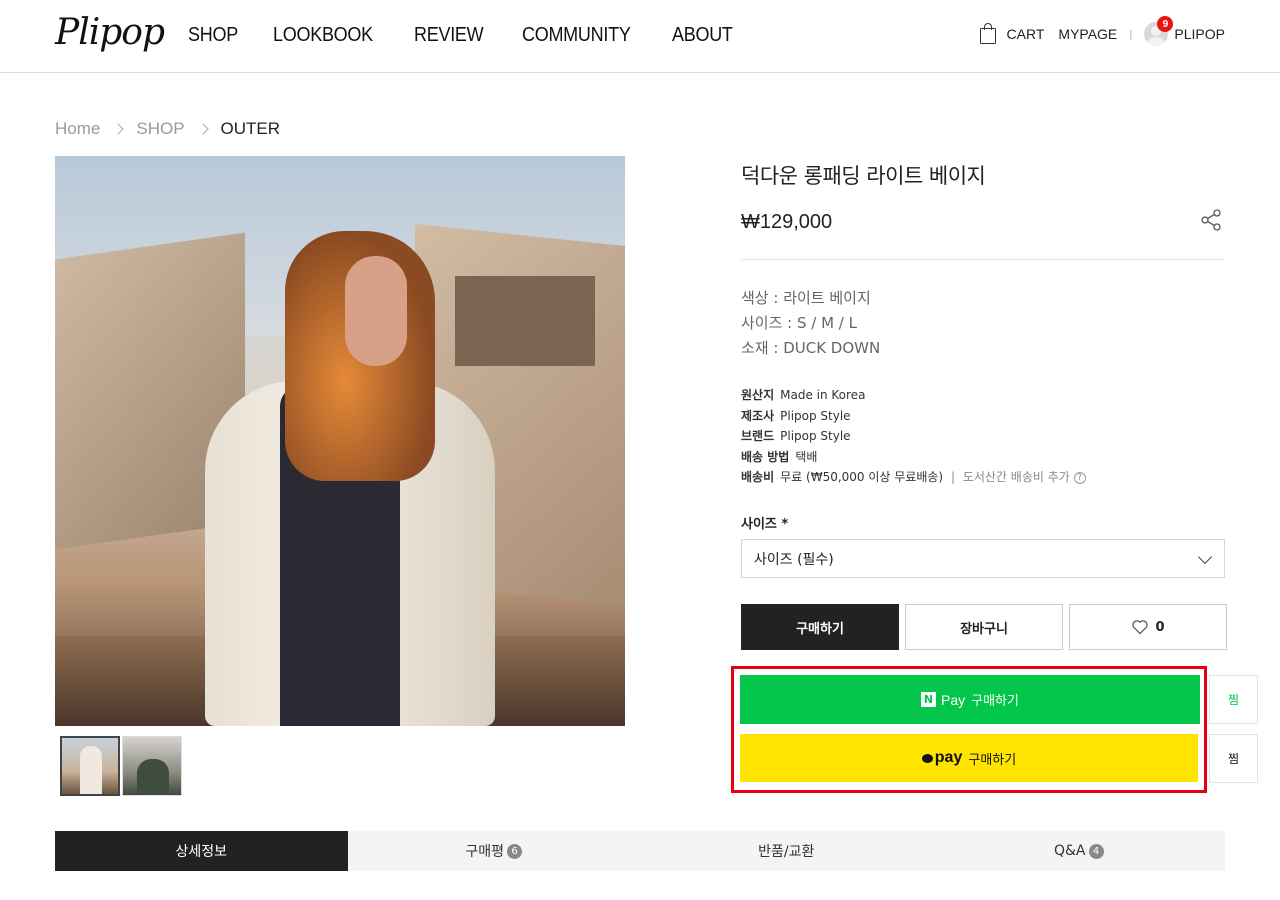 The image size is (1280, 900). What do you see at coordinates (992, 760) in the screenshot?
I see `kakao-pay-label: 구매하기` at bounding box center [992, 760].